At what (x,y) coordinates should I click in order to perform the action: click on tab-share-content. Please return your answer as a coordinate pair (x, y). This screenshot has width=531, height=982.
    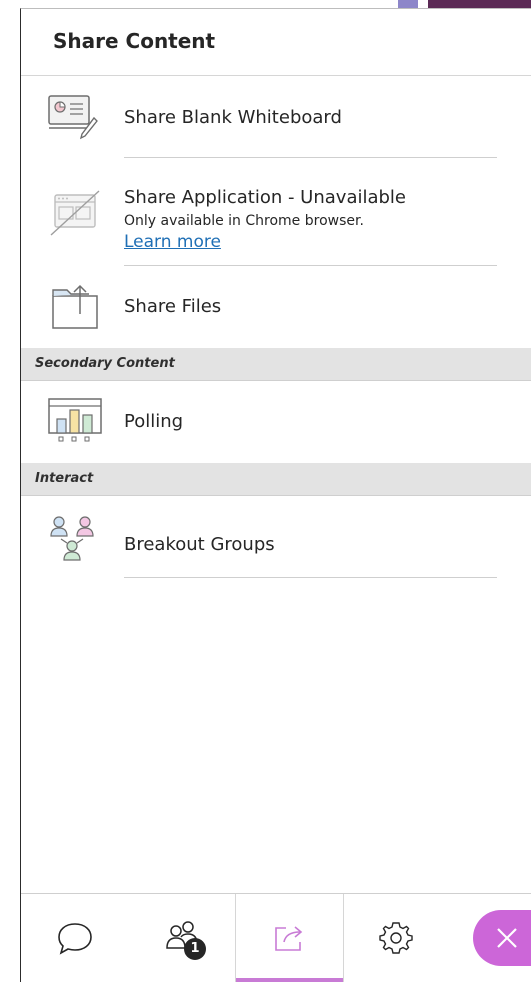
    Looking at the image, I should click on (289, 938).